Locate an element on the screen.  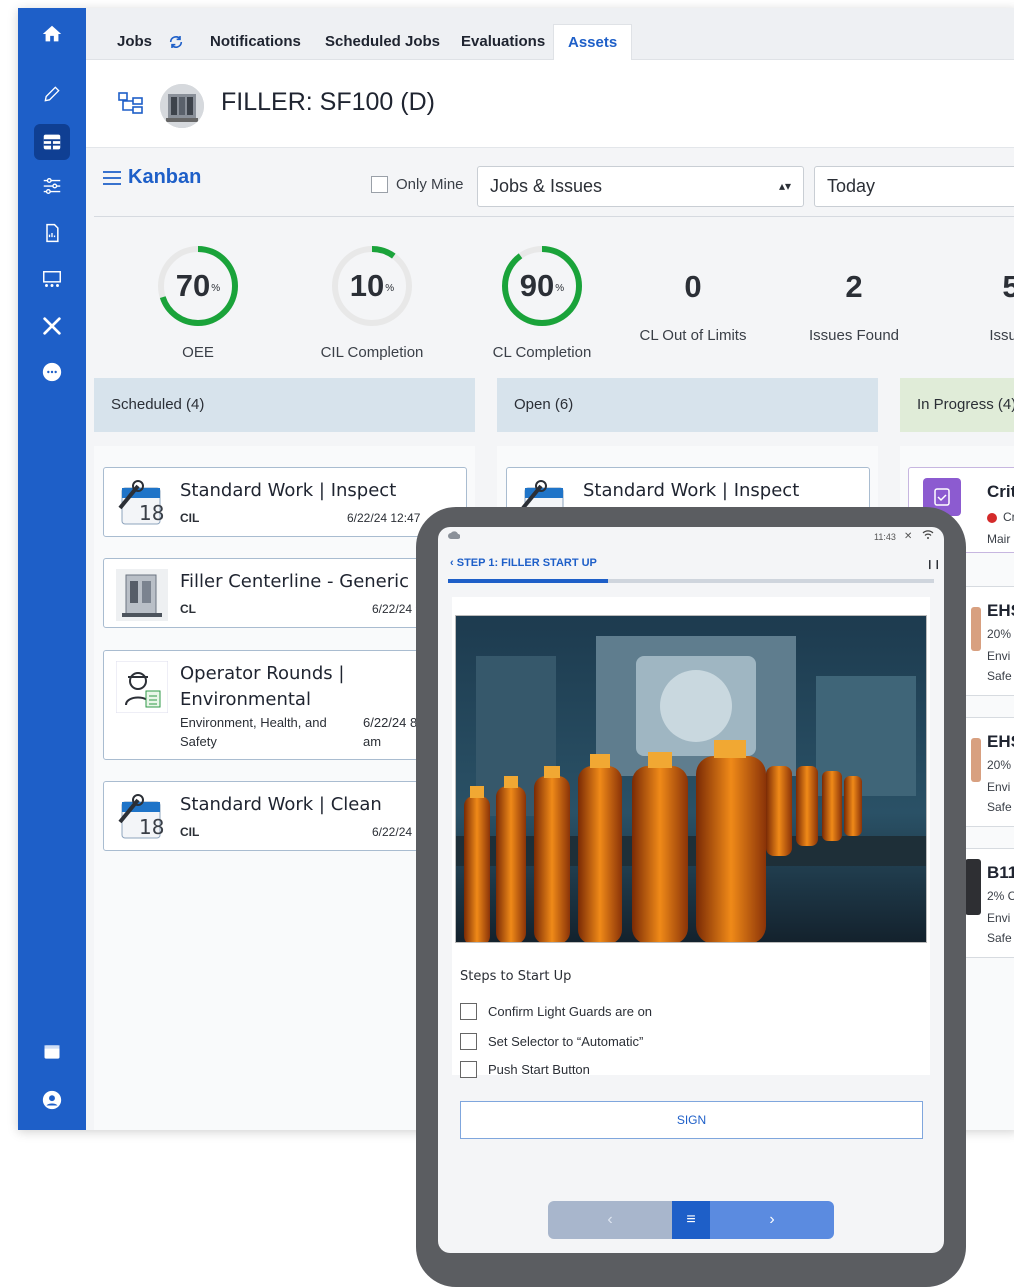
refresh-icon is located at coordinates (176, 44).